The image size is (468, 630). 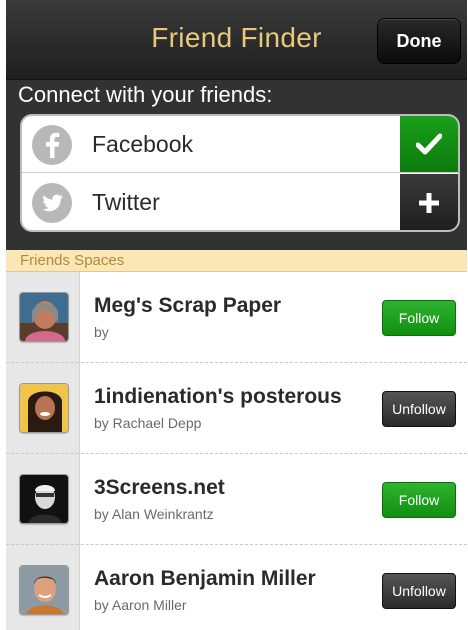 What do you see at coordinates (236, 499) in the screenshot?
I see `list-item: 3Screens.net by Alan Weinkrantz Follow` at bounding box center [236, 499].